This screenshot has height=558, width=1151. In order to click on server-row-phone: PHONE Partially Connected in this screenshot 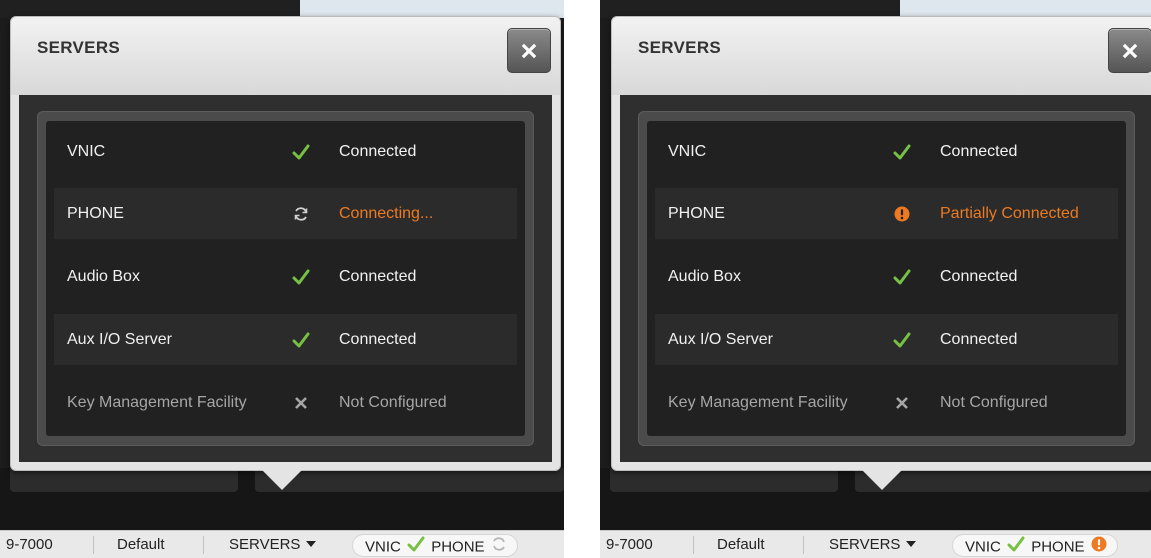, I will do `click(886, 213)`.